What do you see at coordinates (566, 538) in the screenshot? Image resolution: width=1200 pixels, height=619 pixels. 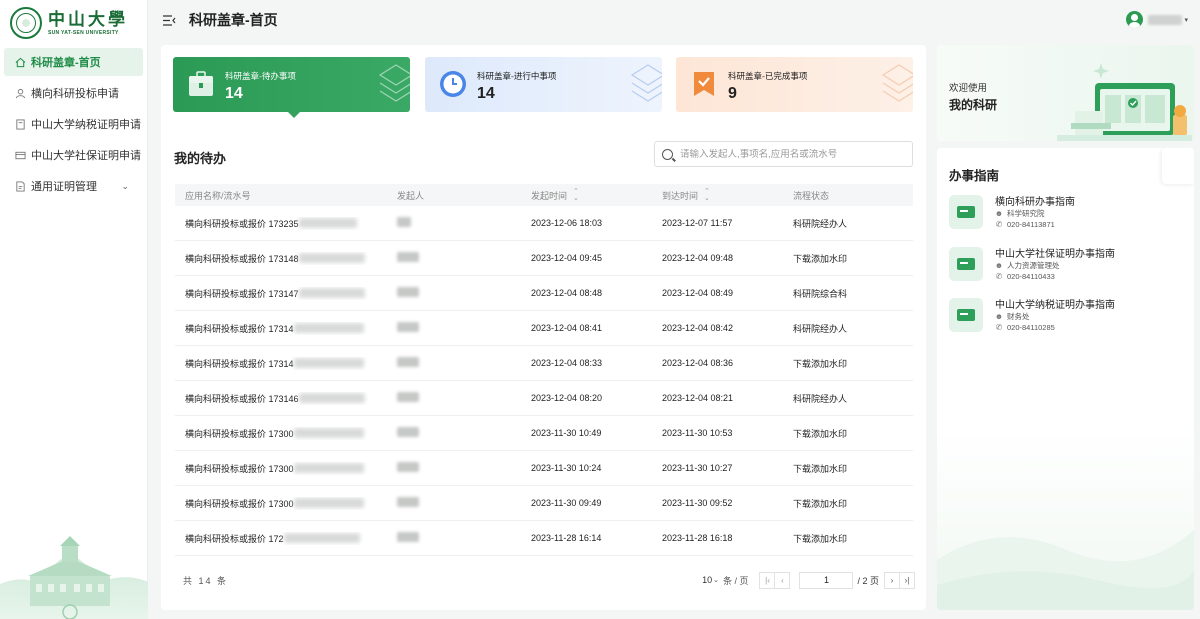 I see `start-time: 2023-11-28 16:14` at bounding box center [566, 538].